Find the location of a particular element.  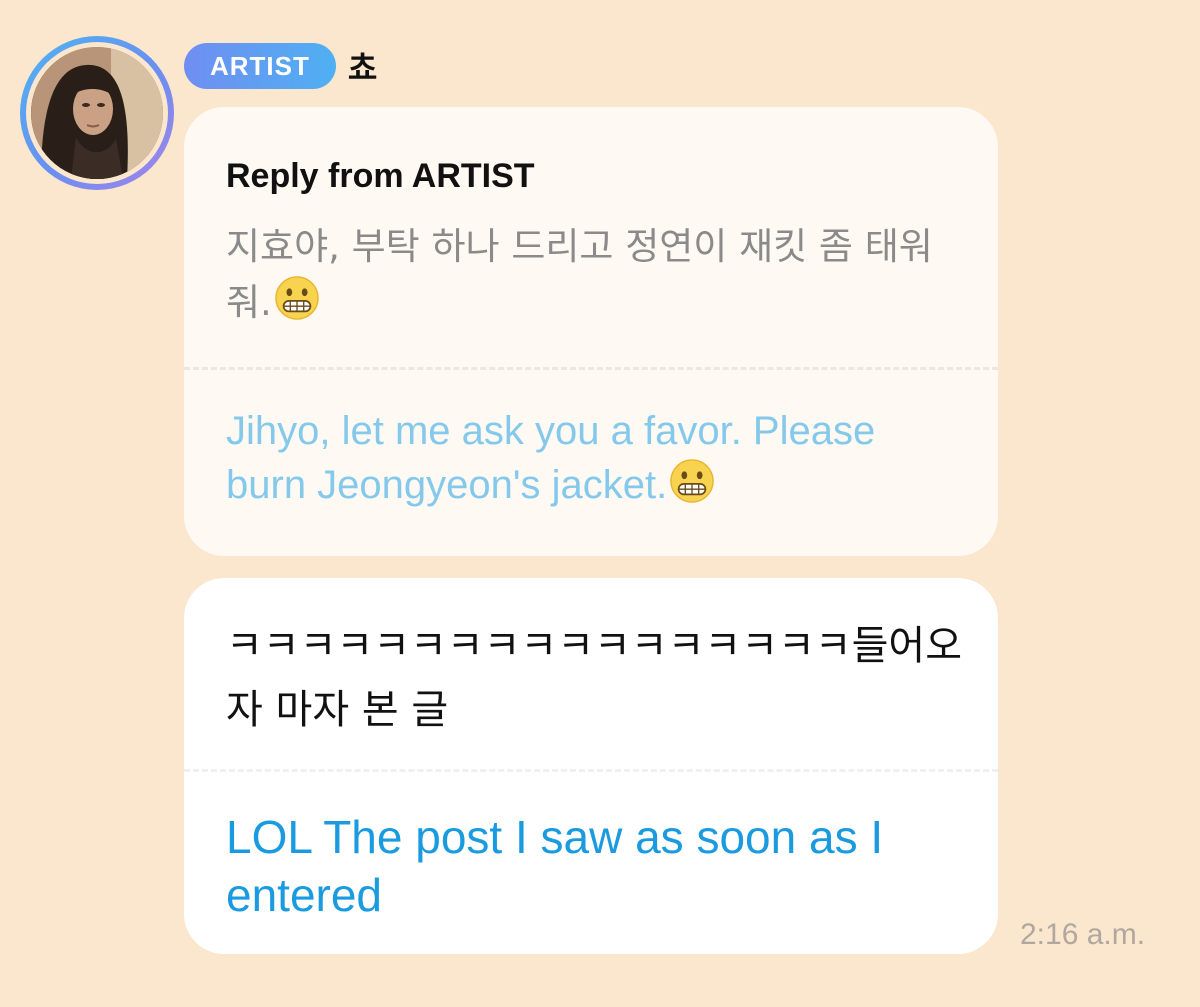

avatar is located at coordinates (97, 113).